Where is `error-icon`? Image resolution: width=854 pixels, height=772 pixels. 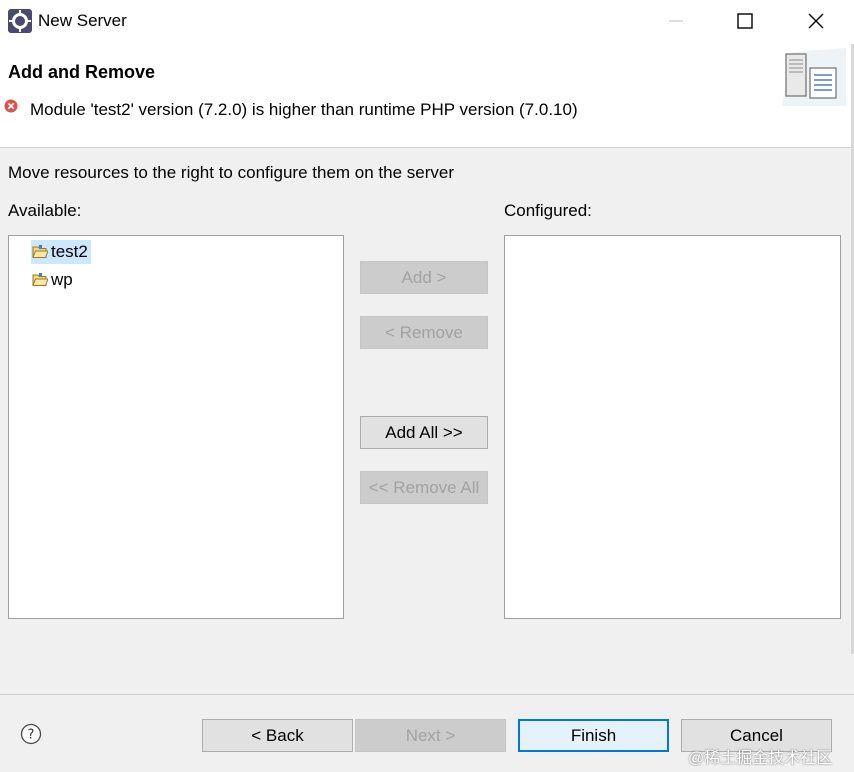
error-icon is located at coordinates (11, 105).